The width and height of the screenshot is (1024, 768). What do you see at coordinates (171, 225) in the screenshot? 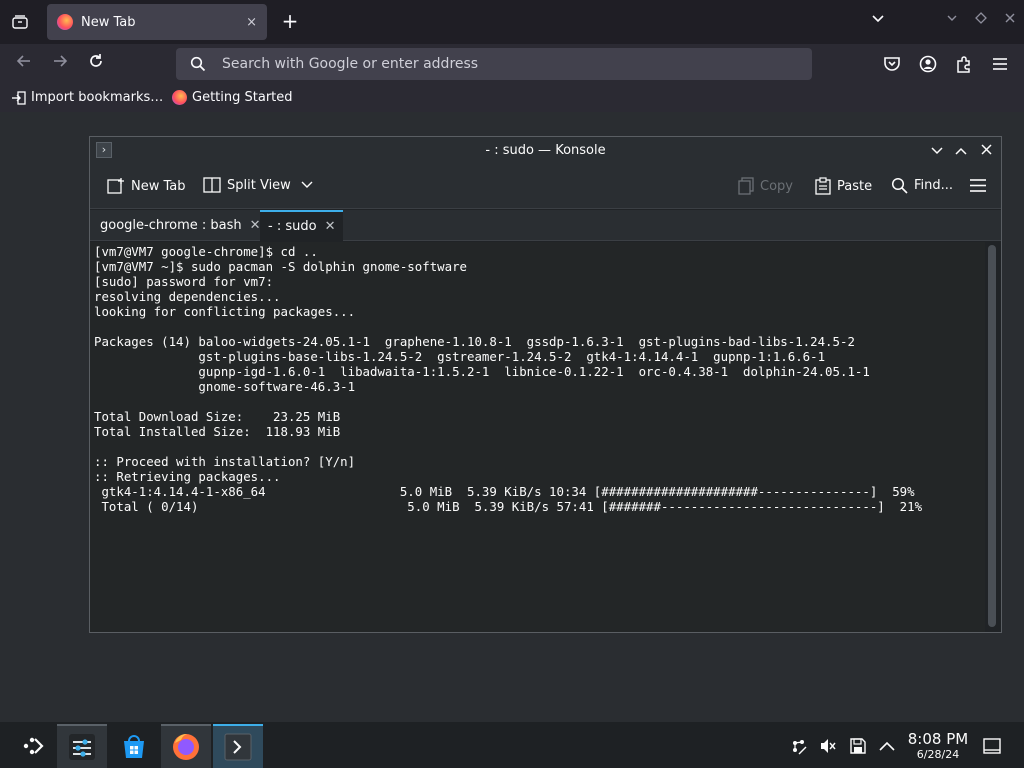
I see `tab-label: google-chrome : bash` at bounding box center [171, 225].